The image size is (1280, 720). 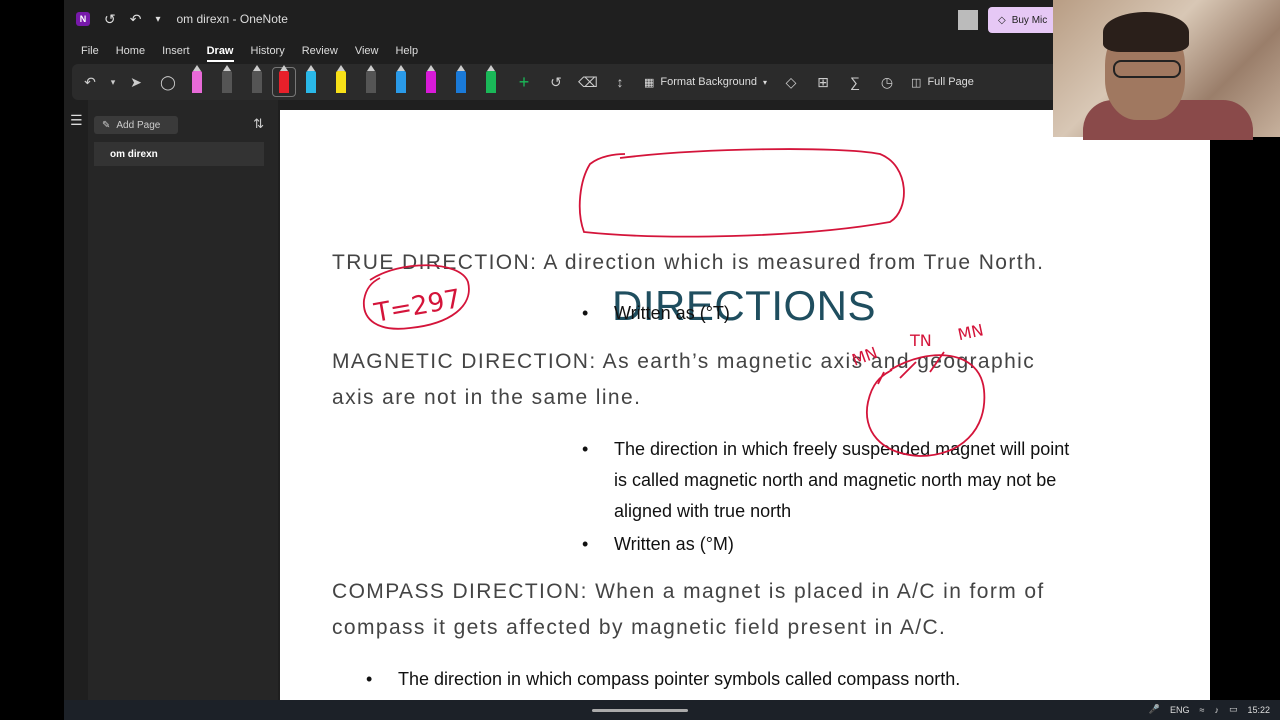 What do you see at coordinates (765, 82) in the screenshot?
I see `chevron-down-icon: ▾` at bounding box center [765, 82].